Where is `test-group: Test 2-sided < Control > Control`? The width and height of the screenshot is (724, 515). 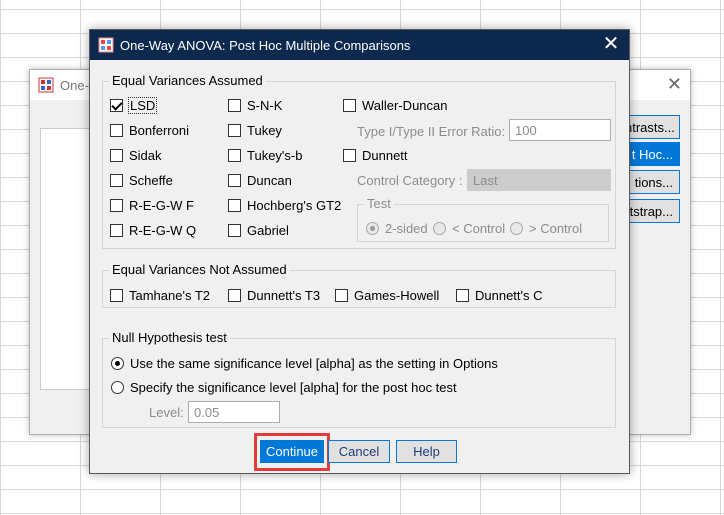 test-group: Test 2-sided < Control > Control is located at coordinates (483, 219).